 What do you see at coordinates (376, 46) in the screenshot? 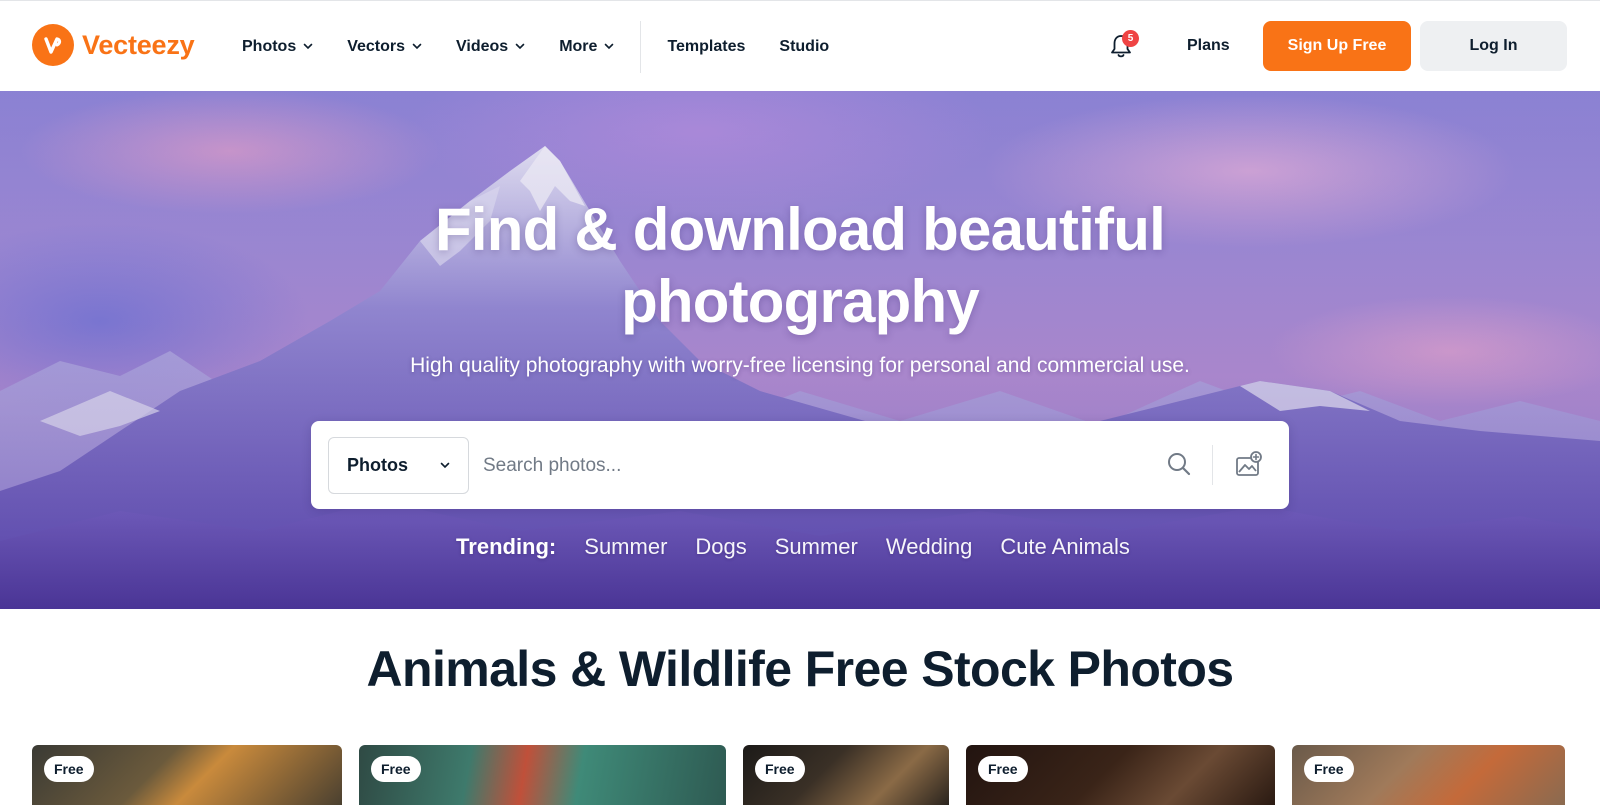
I see `nav-vectors-label: Vectors` at bounding box center [376, 46].